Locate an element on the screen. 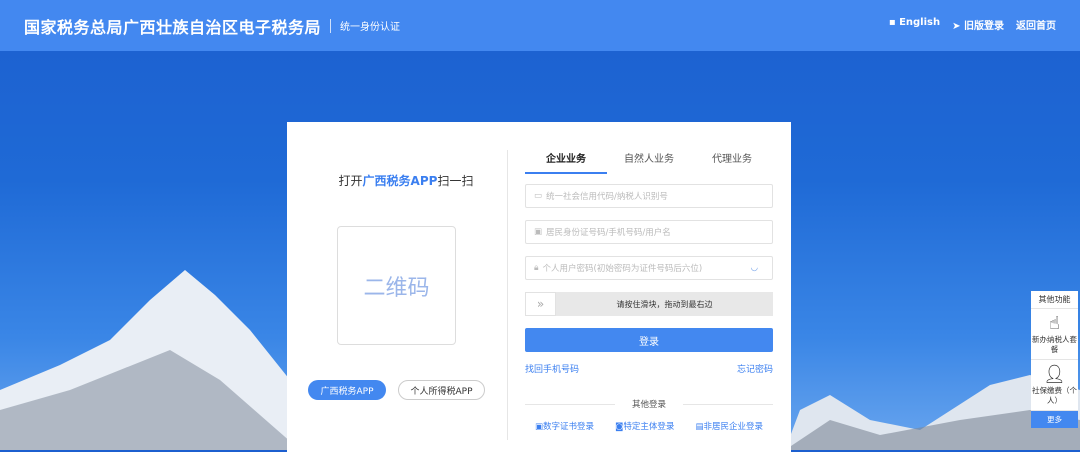  flag-icon: ▪ is located at coordinates (894, 22).